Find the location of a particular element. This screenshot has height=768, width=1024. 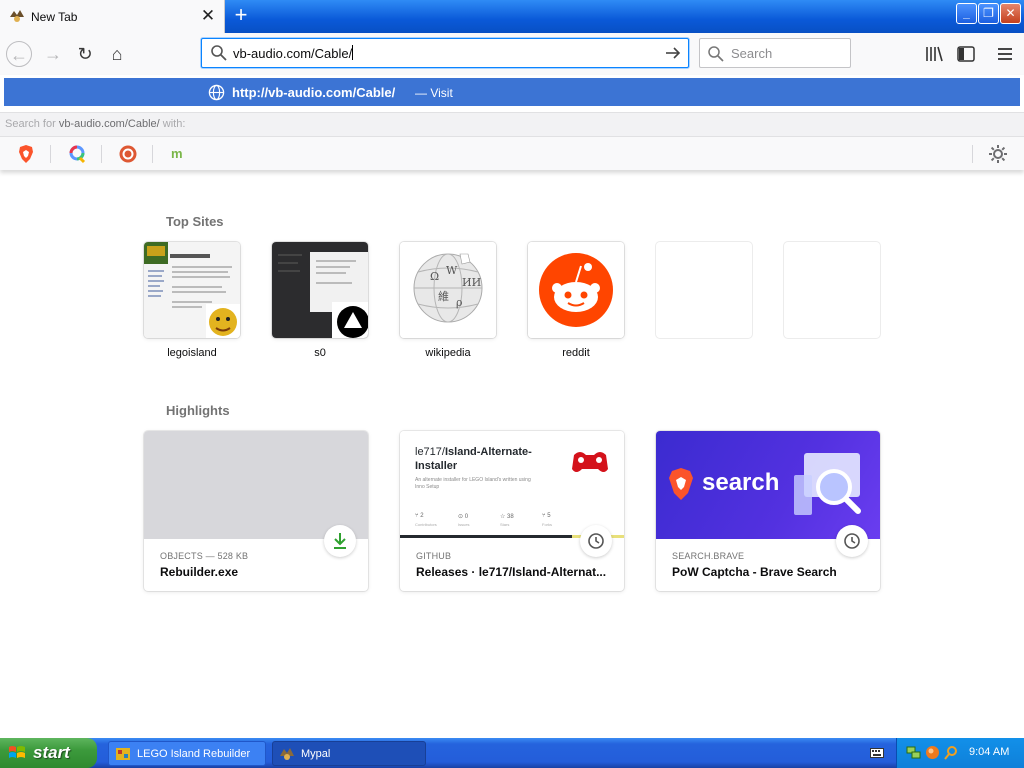

repo-stat-label: Contributors is located at coordinates (426, 524).